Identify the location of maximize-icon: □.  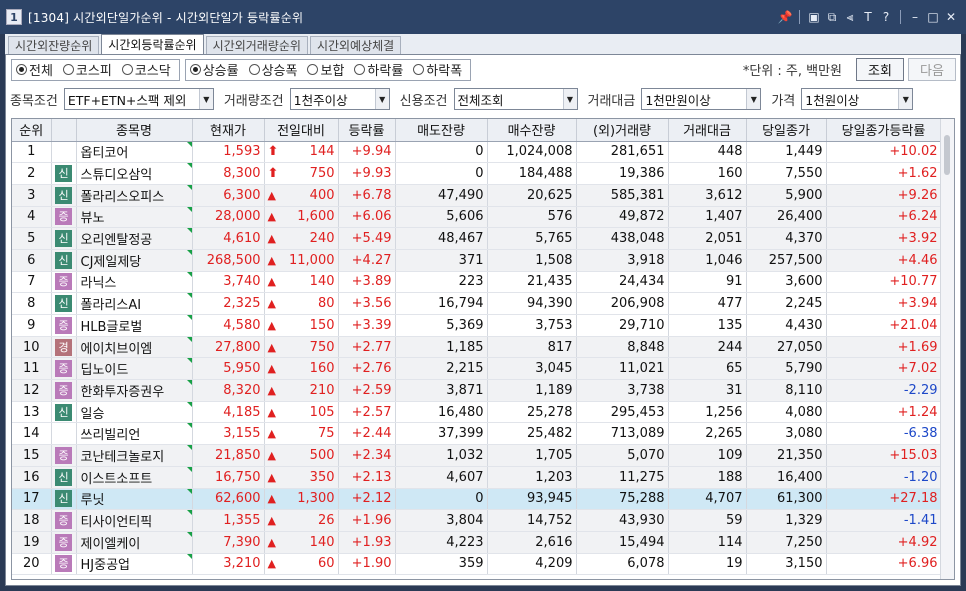
(933, 17).